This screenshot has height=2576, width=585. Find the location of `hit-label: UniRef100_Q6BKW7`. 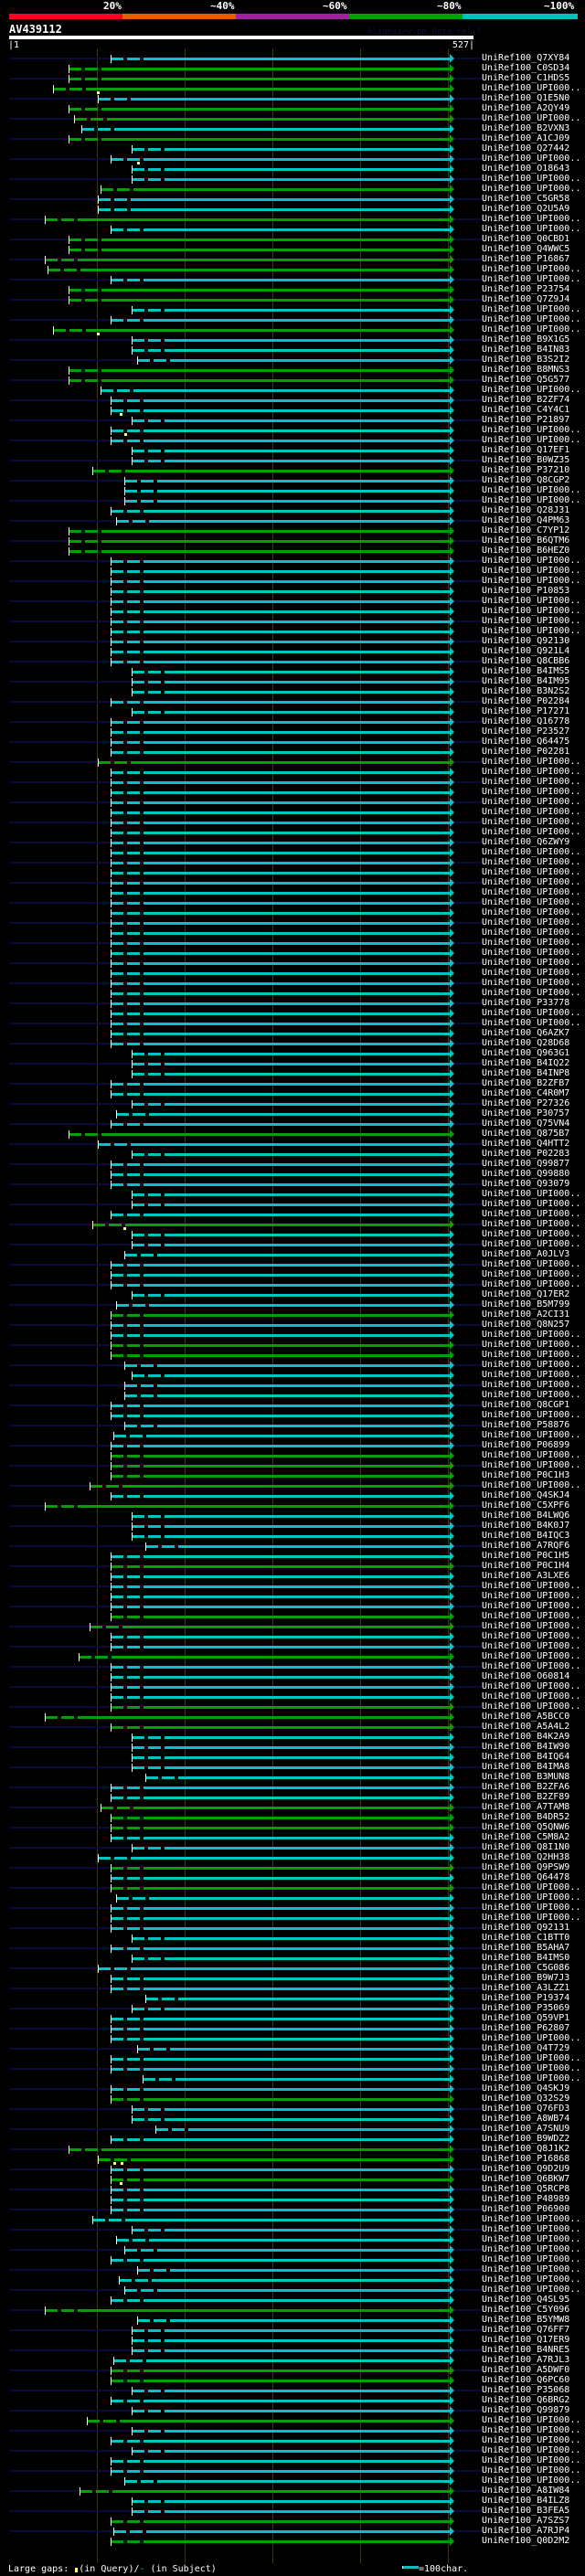

hit-label: UniRef100_Q6BKW7 is located at coordinates (525, 2179).